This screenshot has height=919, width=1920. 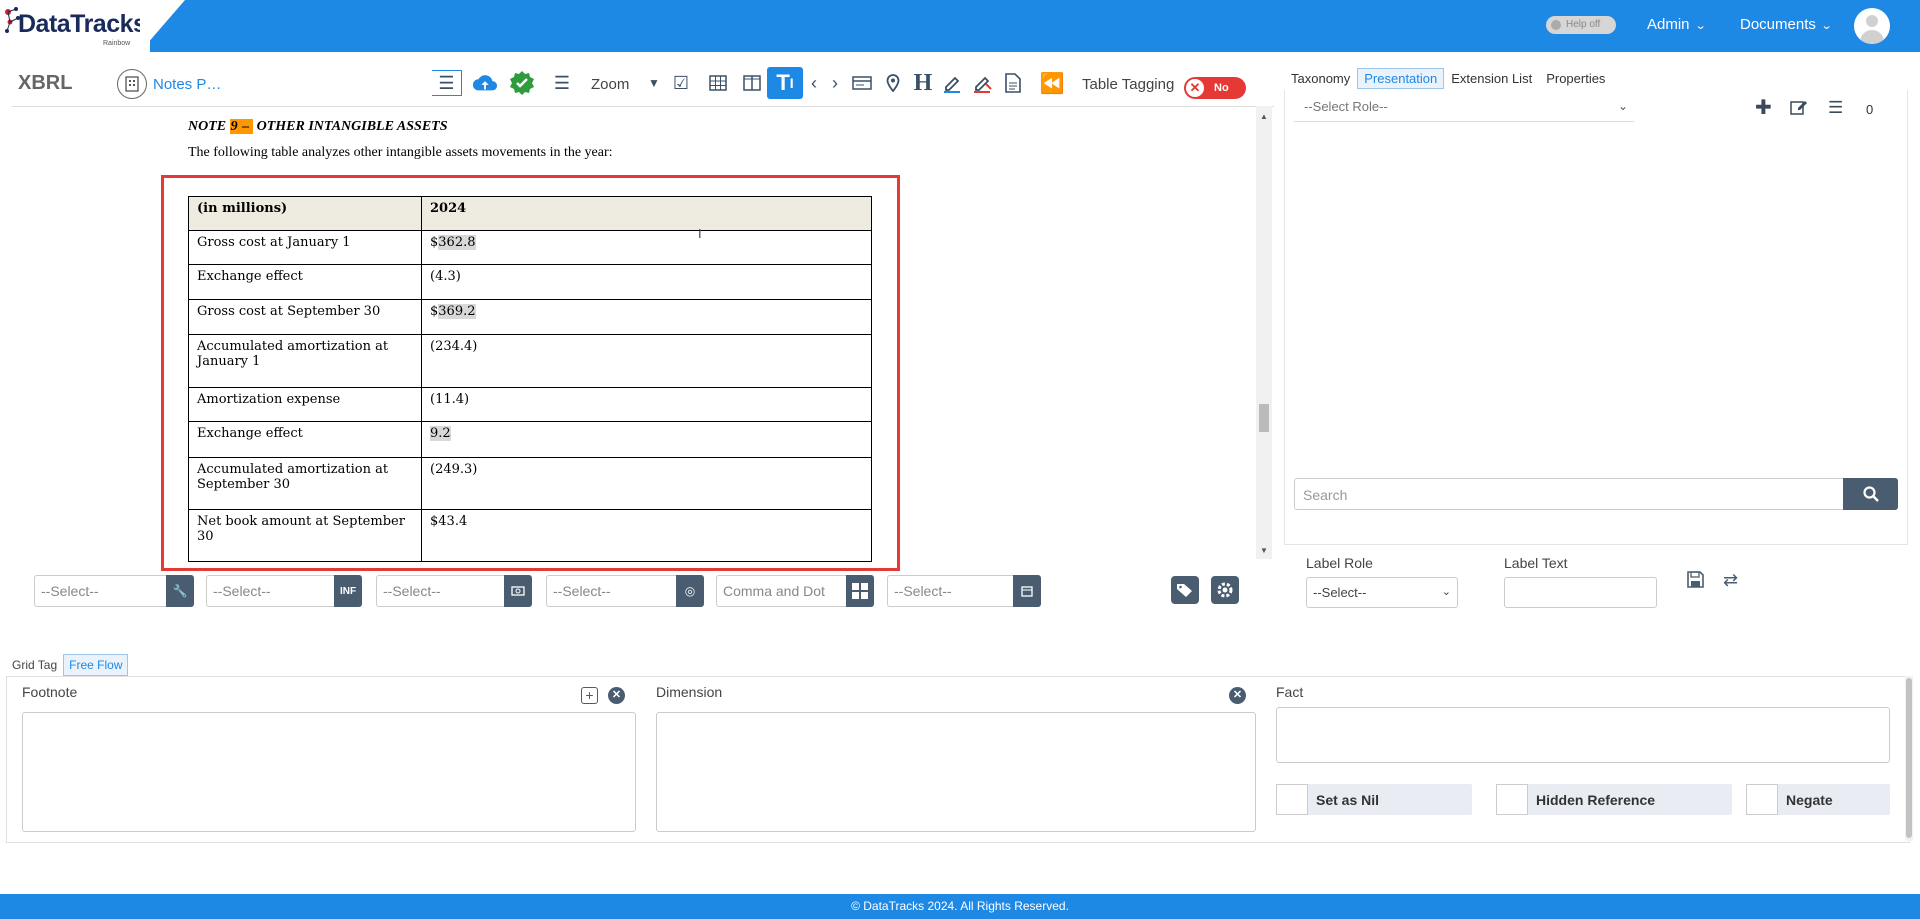 I want to click on tab-grid-tag: Grid Tag, so click(x=34, y=665).